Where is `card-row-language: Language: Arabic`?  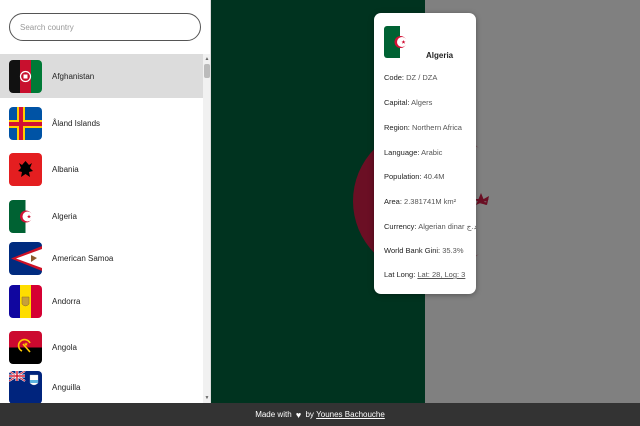
card-row-language: Language: Arabic is located at coordinates (430, 152).